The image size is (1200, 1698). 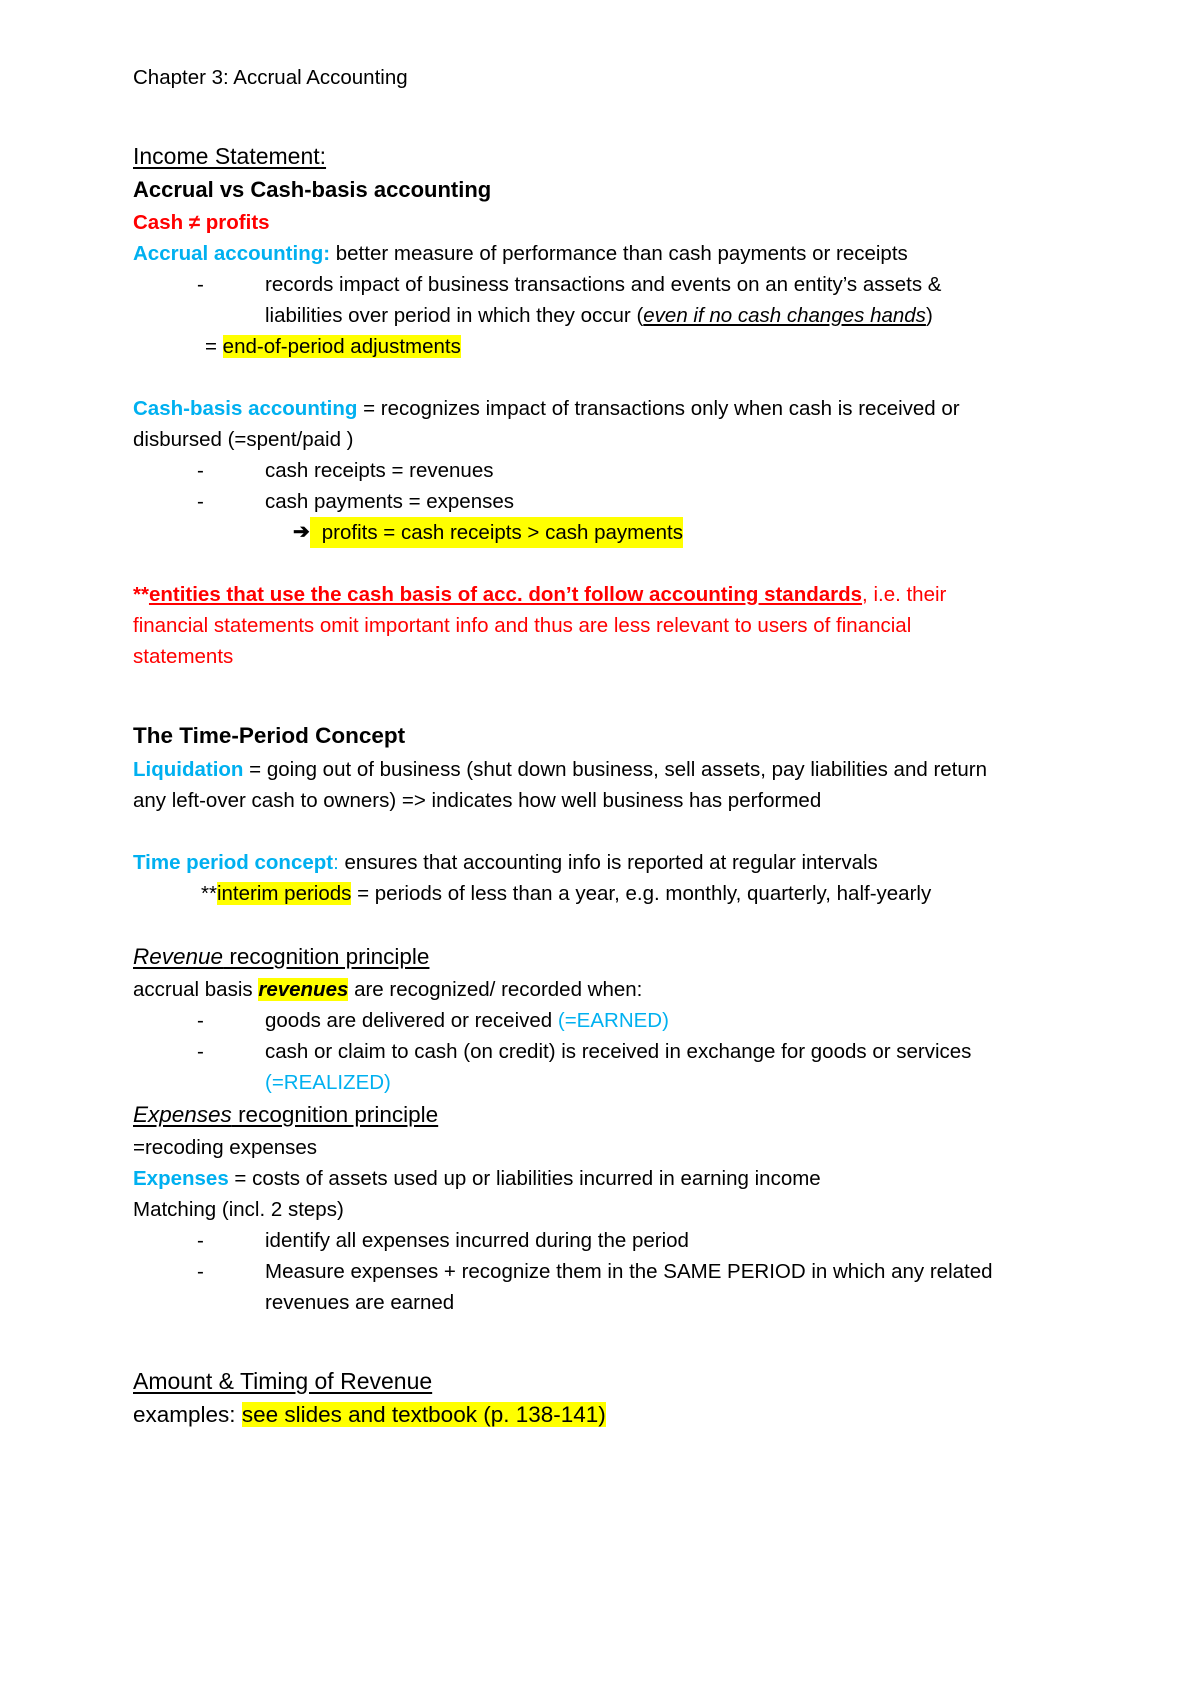 I want to click on equals-prefix: =, so click(x=214, y=346).